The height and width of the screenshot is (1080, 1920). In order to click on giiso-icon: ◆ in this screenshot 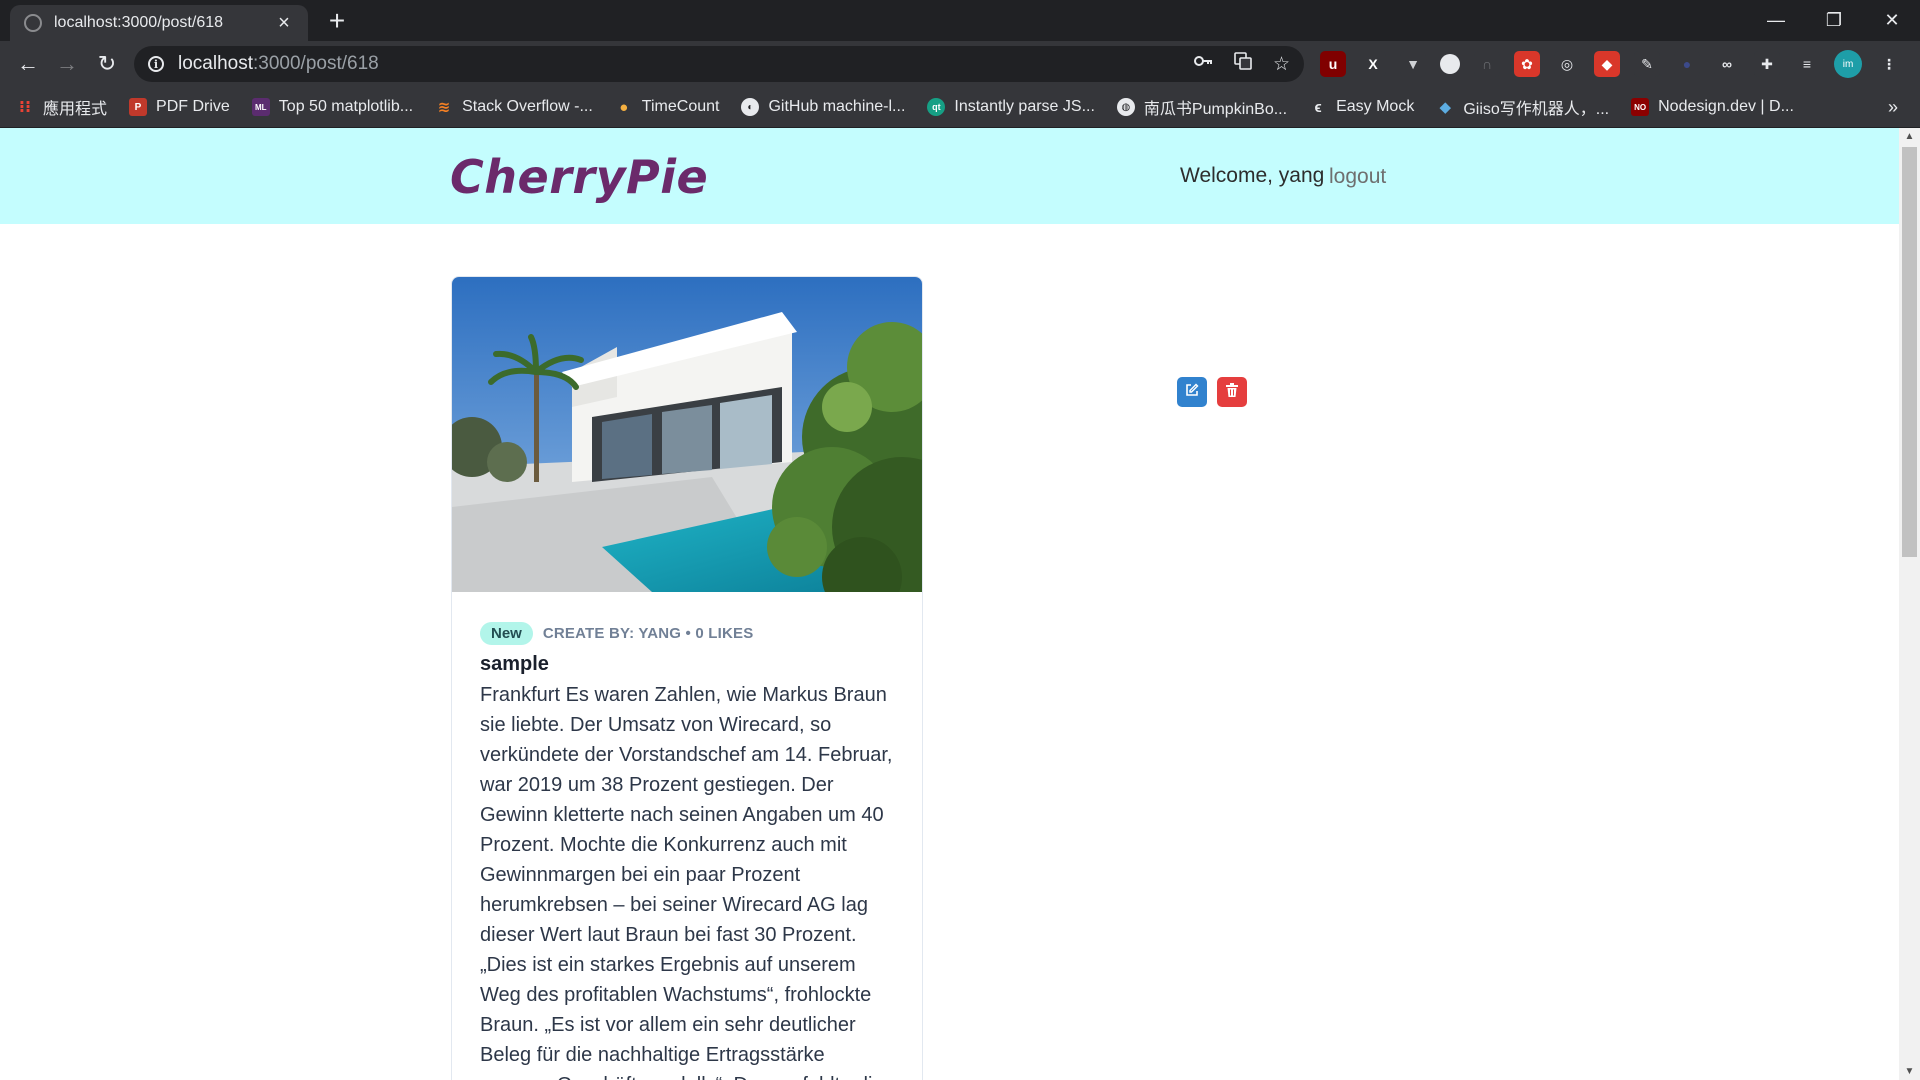, I will do `click(1445, 107)`.